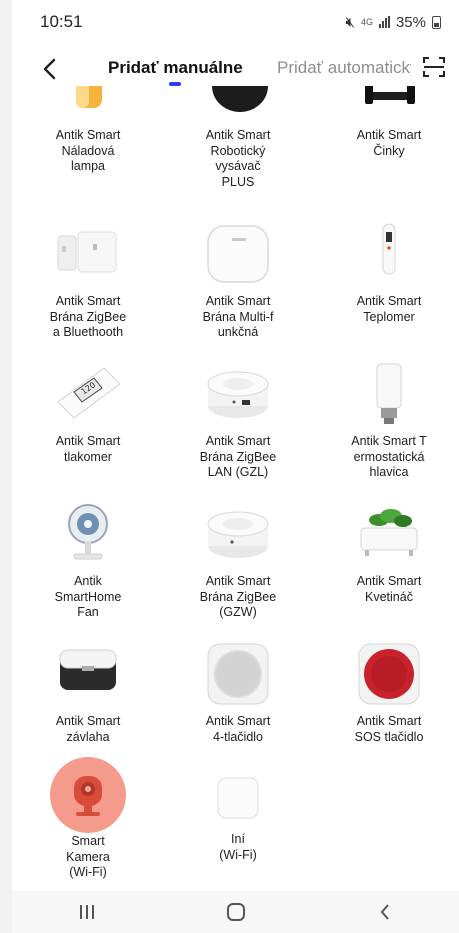  I want to click on device-label: Antik Smart SOS tlačidlo, so click(389, 729).